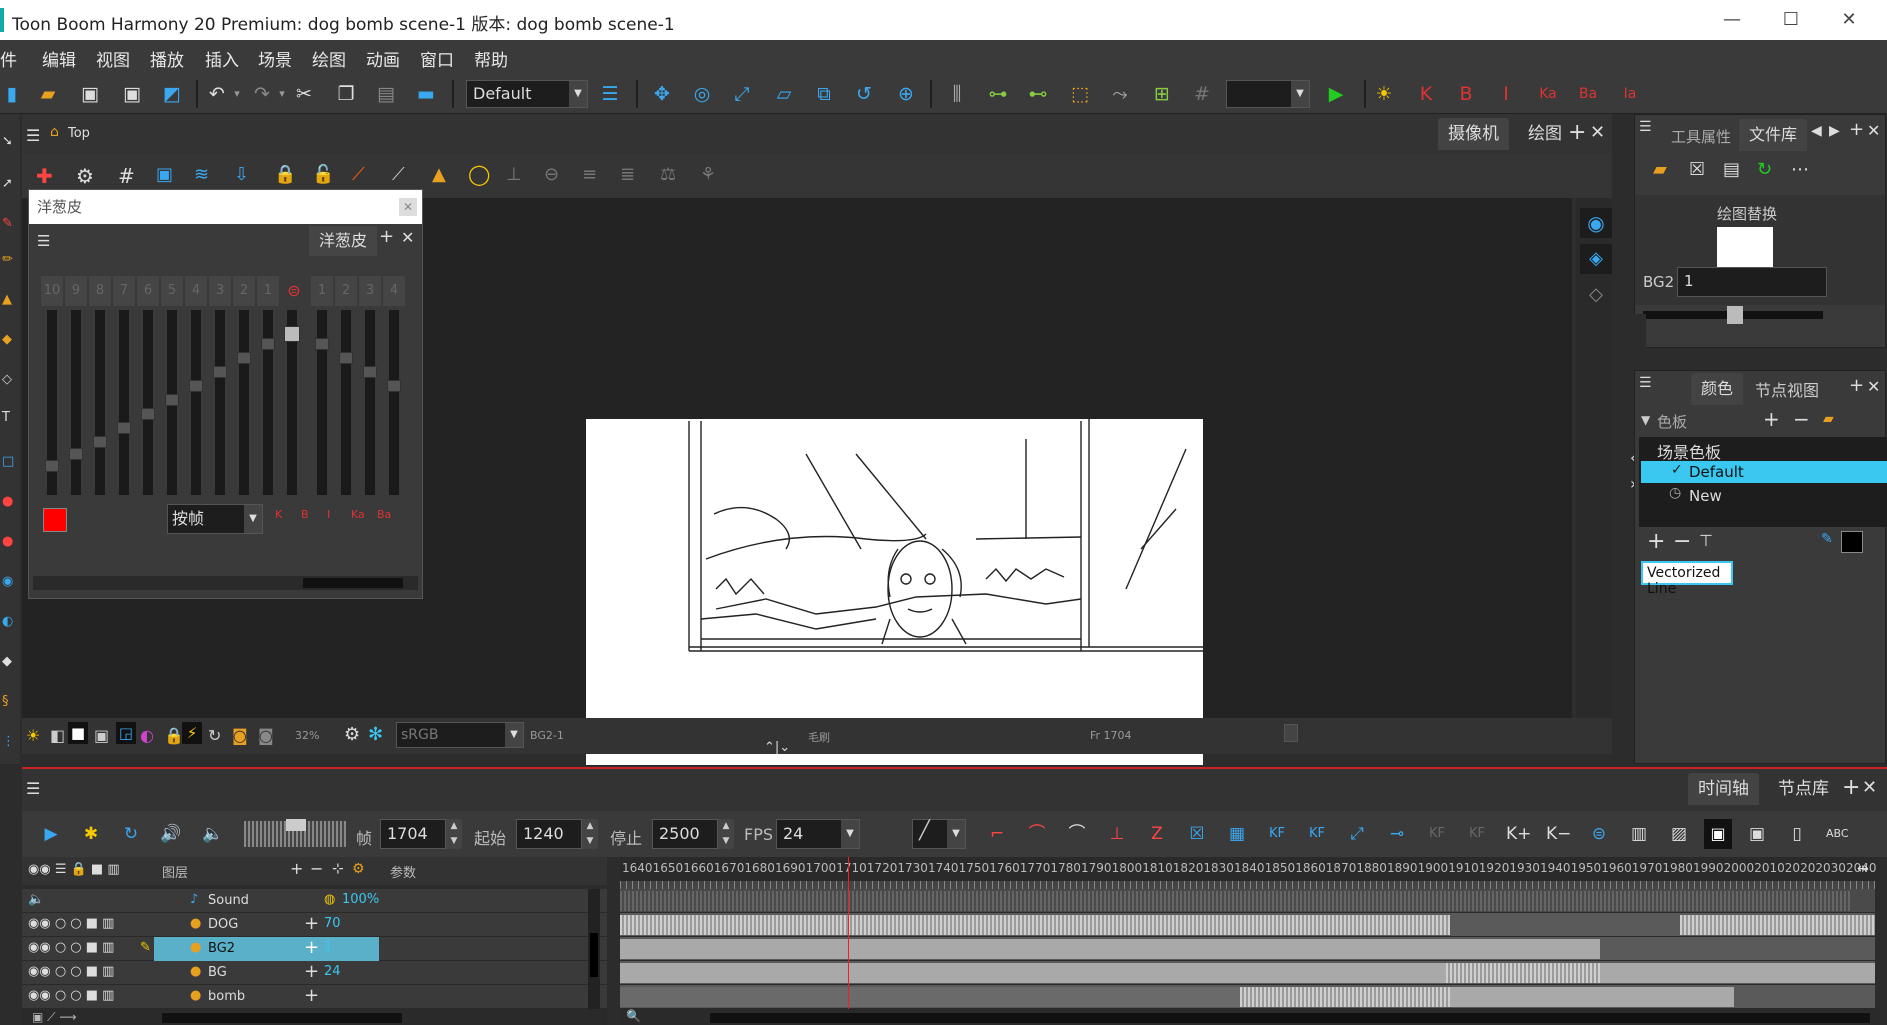  Describe the element at coordinates (1384, 94) in the screenshot. I see `light-bulb-icon: ☀` at that location.